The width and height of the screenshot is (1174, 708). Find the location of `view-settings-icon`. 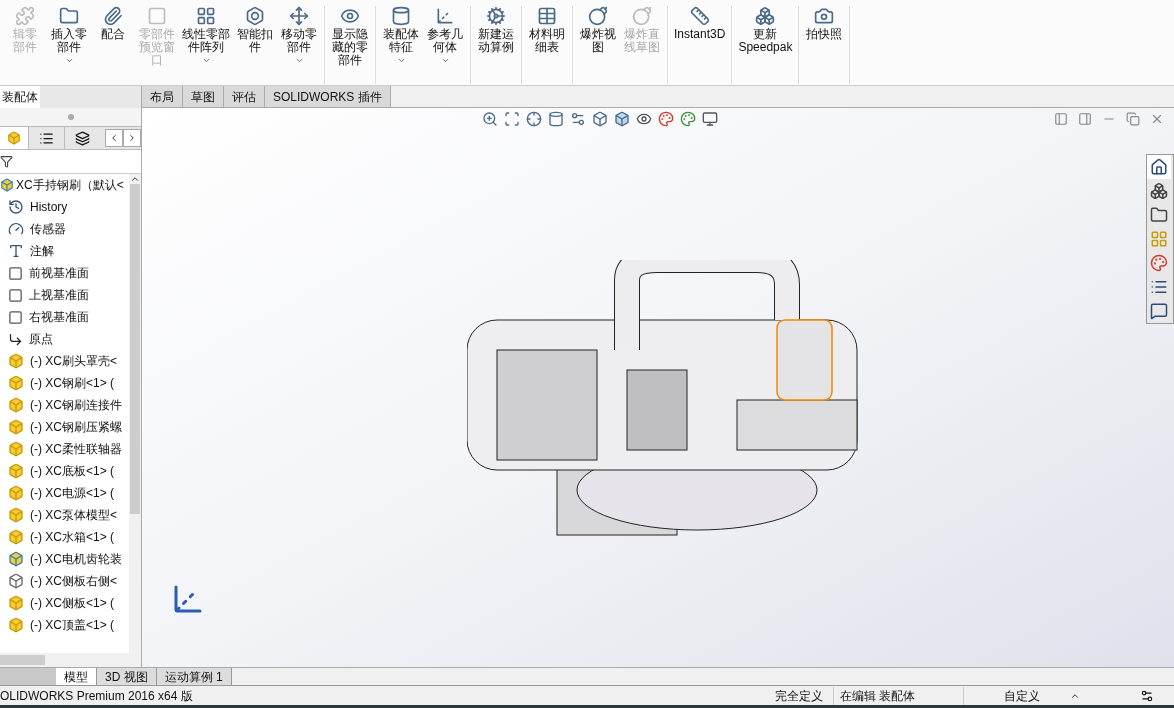

view-settings-icon is located at coordinates (710, 119).